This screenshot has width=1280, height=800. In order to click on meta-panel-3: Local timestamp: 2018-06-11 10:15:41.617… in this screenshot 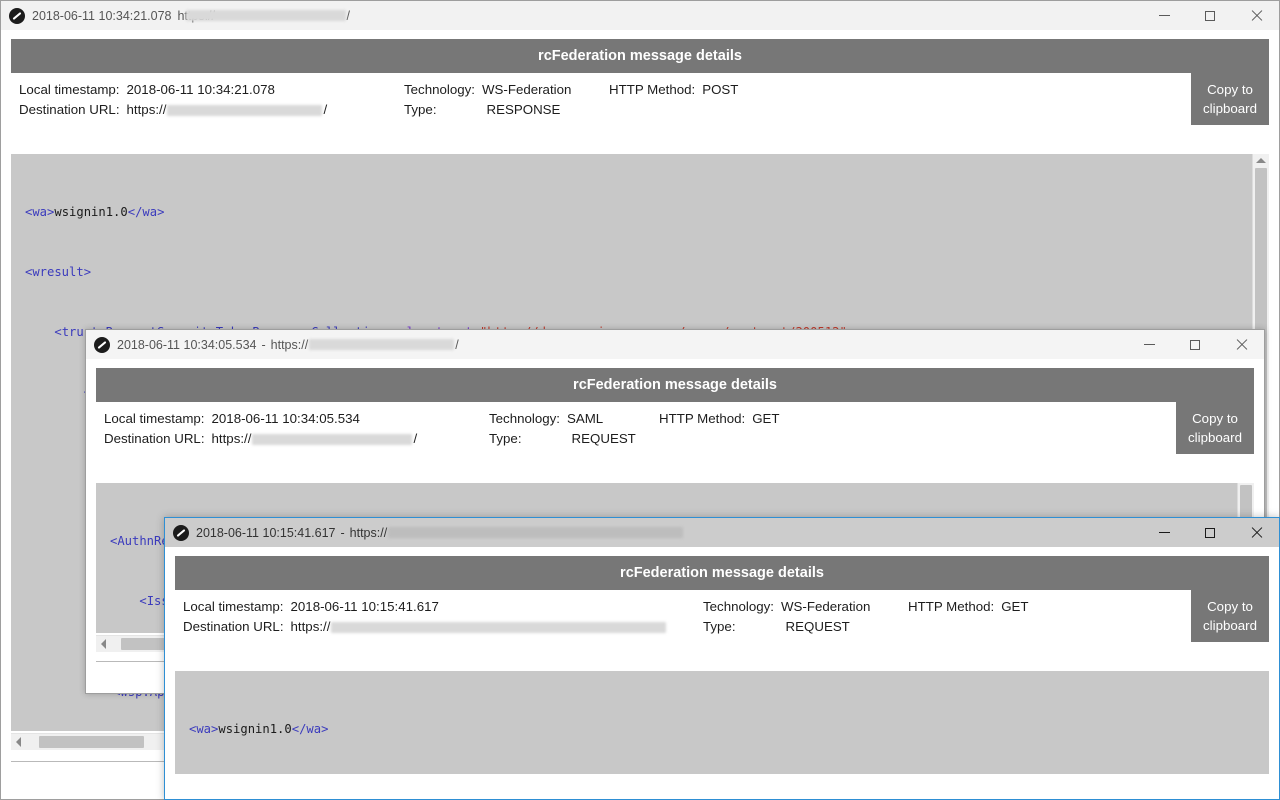, I will do `click(722, 617)`.